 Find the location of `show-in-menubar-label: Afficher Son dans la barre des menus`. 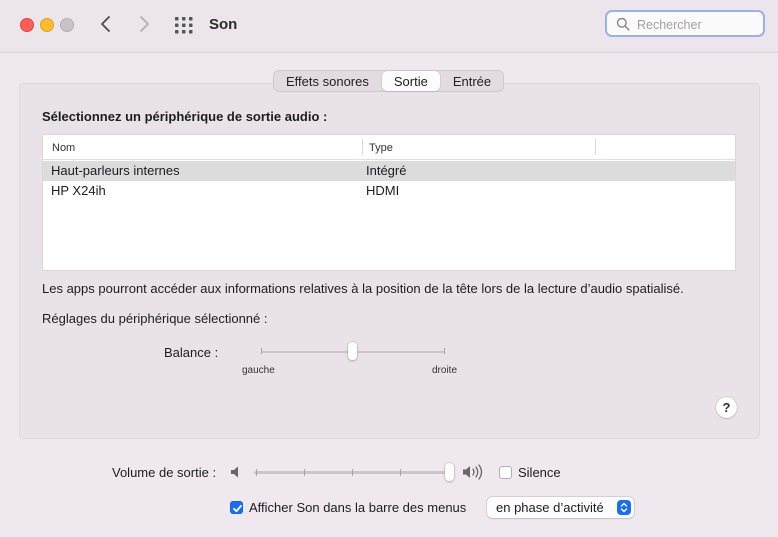

show-in-menubar-label: Afficher Son dans la barre des menus is located at coordinates (358, 507).